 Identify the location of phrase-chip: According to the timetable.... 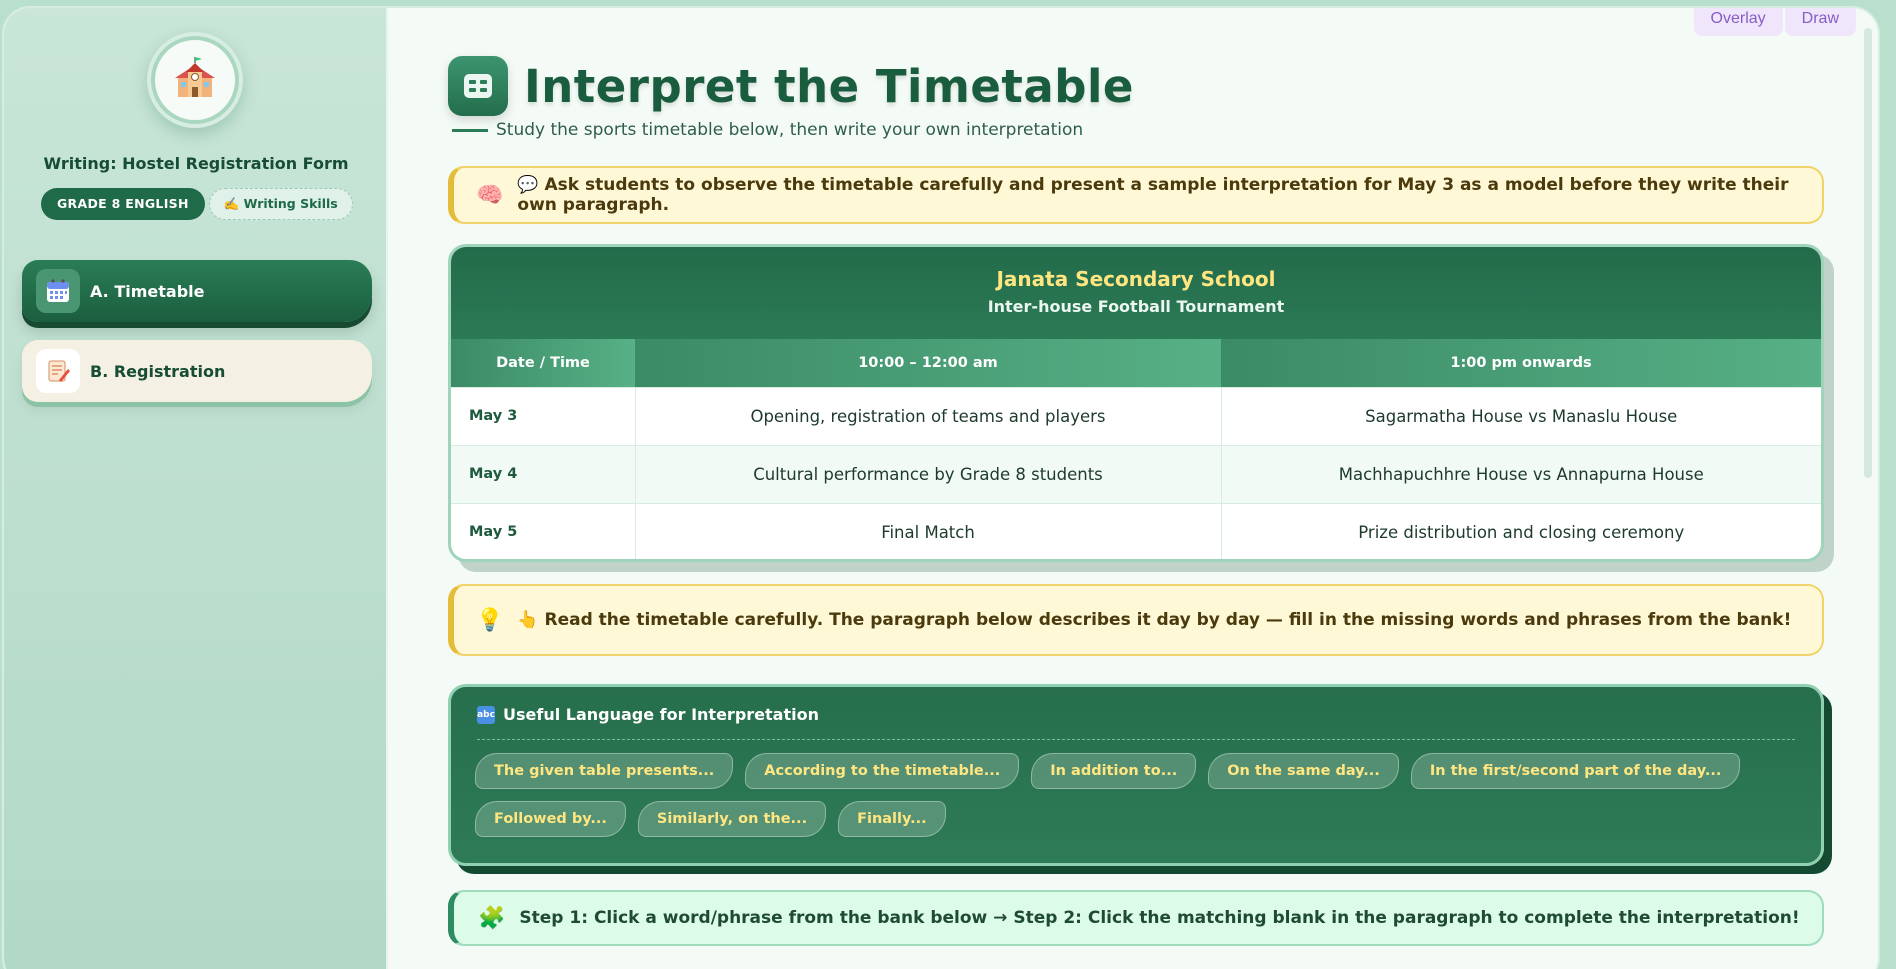
(882, 771).